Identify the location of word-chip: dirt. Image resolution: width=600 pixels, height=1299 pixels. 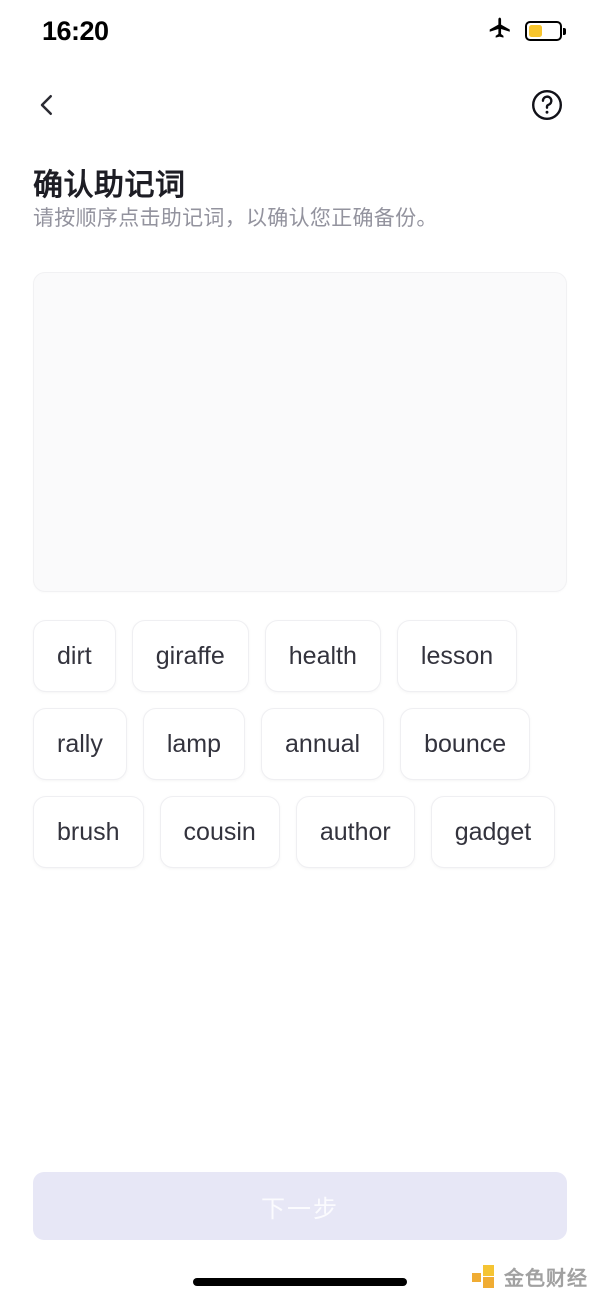
(74, 656).